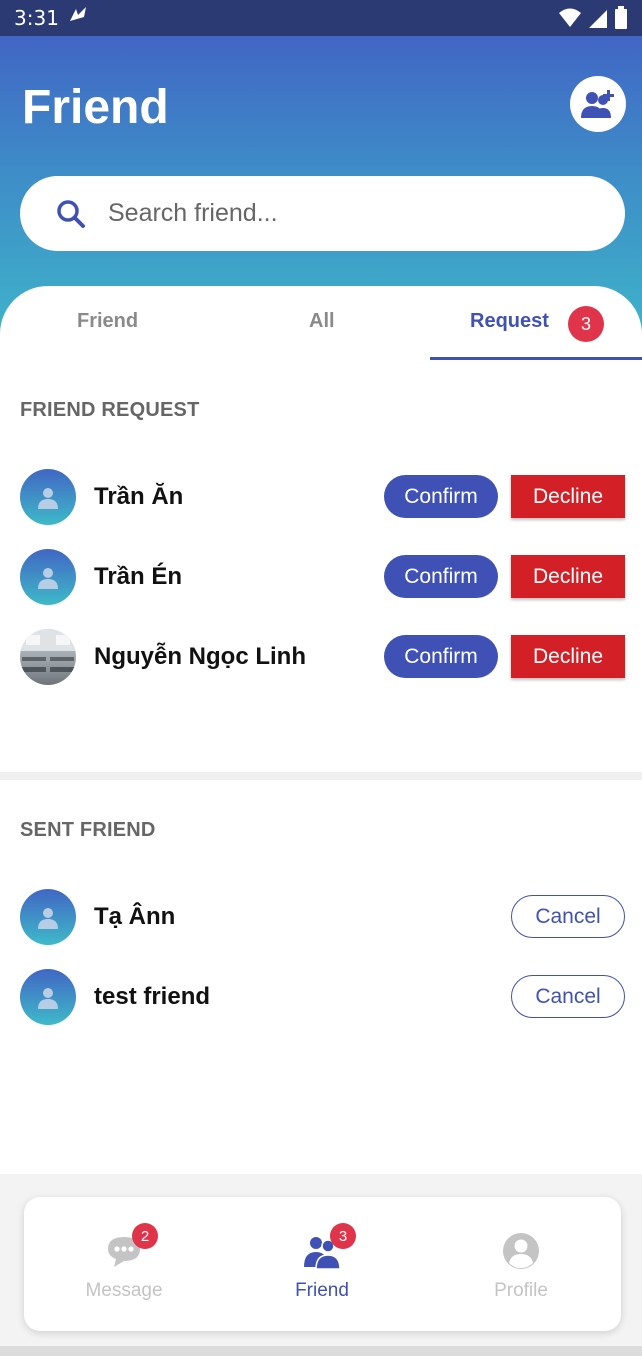 The height and width of the screenshot is (1356, 642). I want to click on message-badge: 2, so click(145, 1236).